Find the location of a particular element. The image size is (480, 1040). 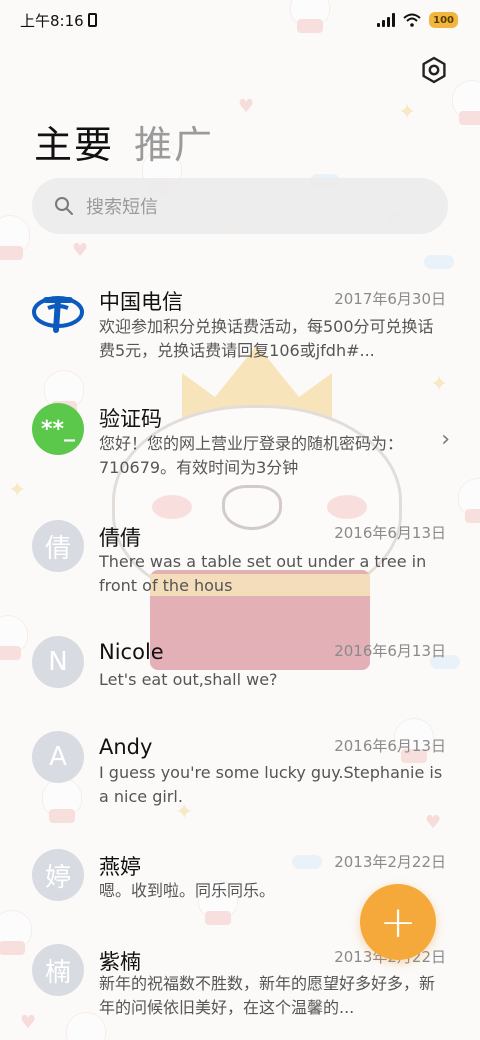

china-telecom-logo-icon is located at coordinates (58, 312).